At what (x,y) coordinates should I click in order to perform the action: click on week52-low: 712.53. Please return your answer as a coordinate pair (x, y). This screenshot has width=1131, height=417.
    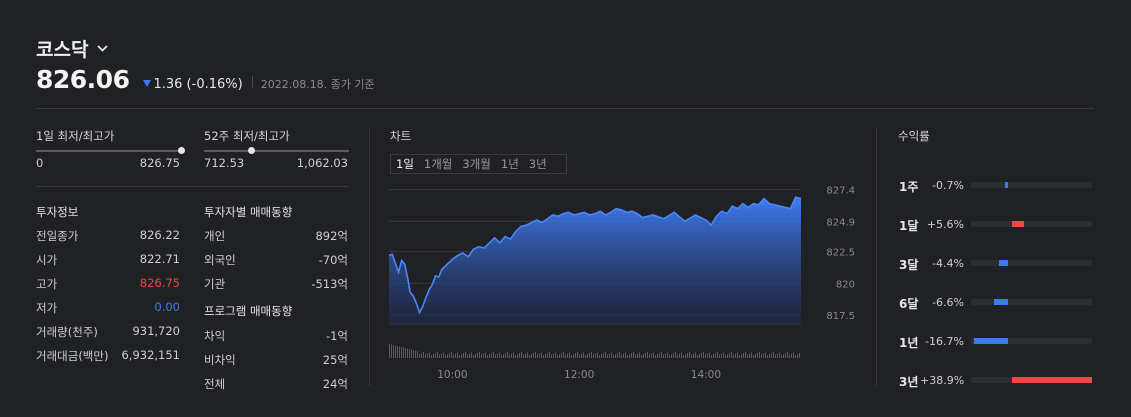
    Looking at the image, I should click on (224, 163).